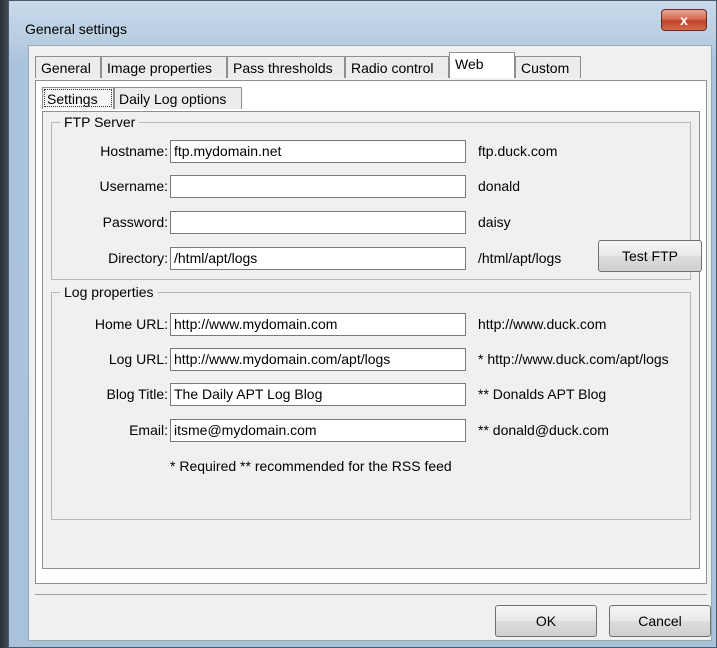 Image resolution: width=717 pixels, height=648 pixels. What do you see at coordinates (76, 29) in the screenshot?
I see `window-title: General settings` at bounding box center [76, 29].